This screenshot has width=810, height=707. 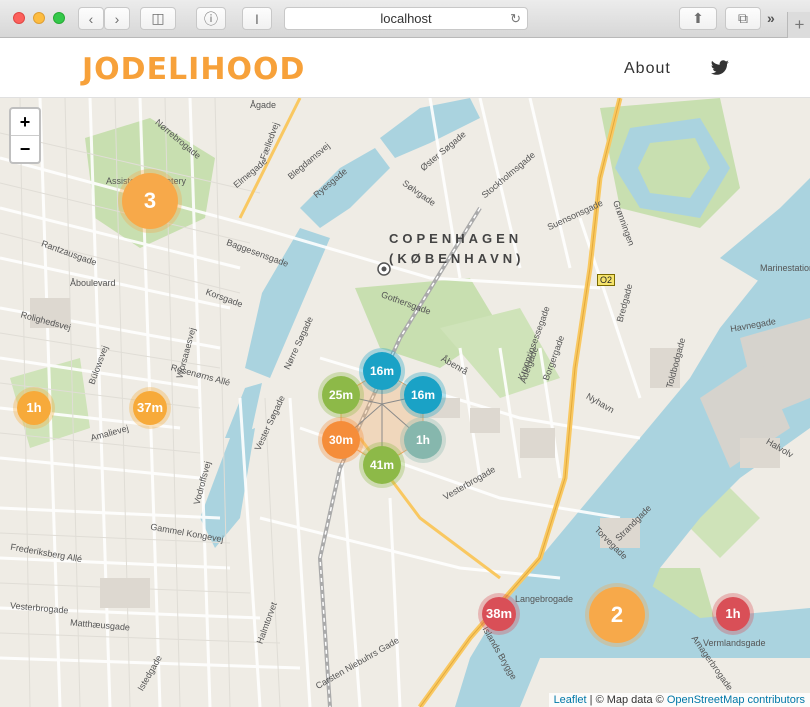 I want to click on reader-button: I, so click(x=257, y=18).